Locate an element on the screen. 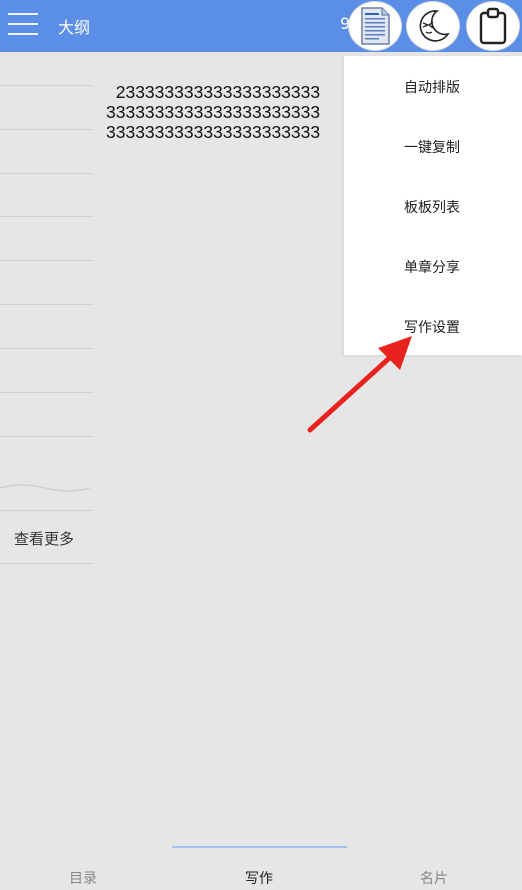 The width and height of the screenshot is (522, 890). clipboard-icon is located at coordinates (493, 26).